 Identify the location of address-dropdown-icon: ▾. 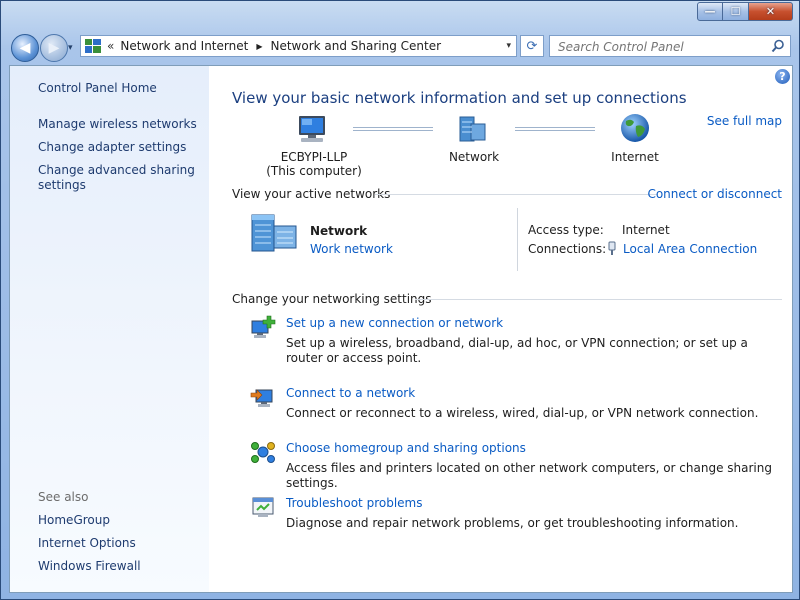
(508, 46).